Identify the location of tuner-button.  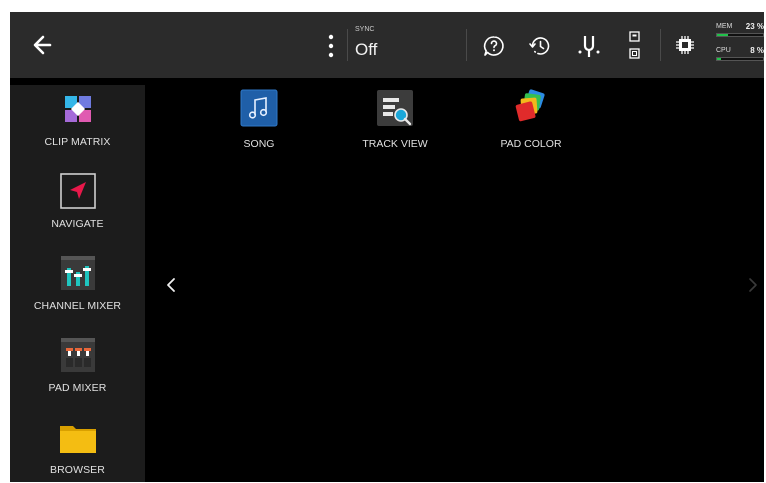
(589, 46).